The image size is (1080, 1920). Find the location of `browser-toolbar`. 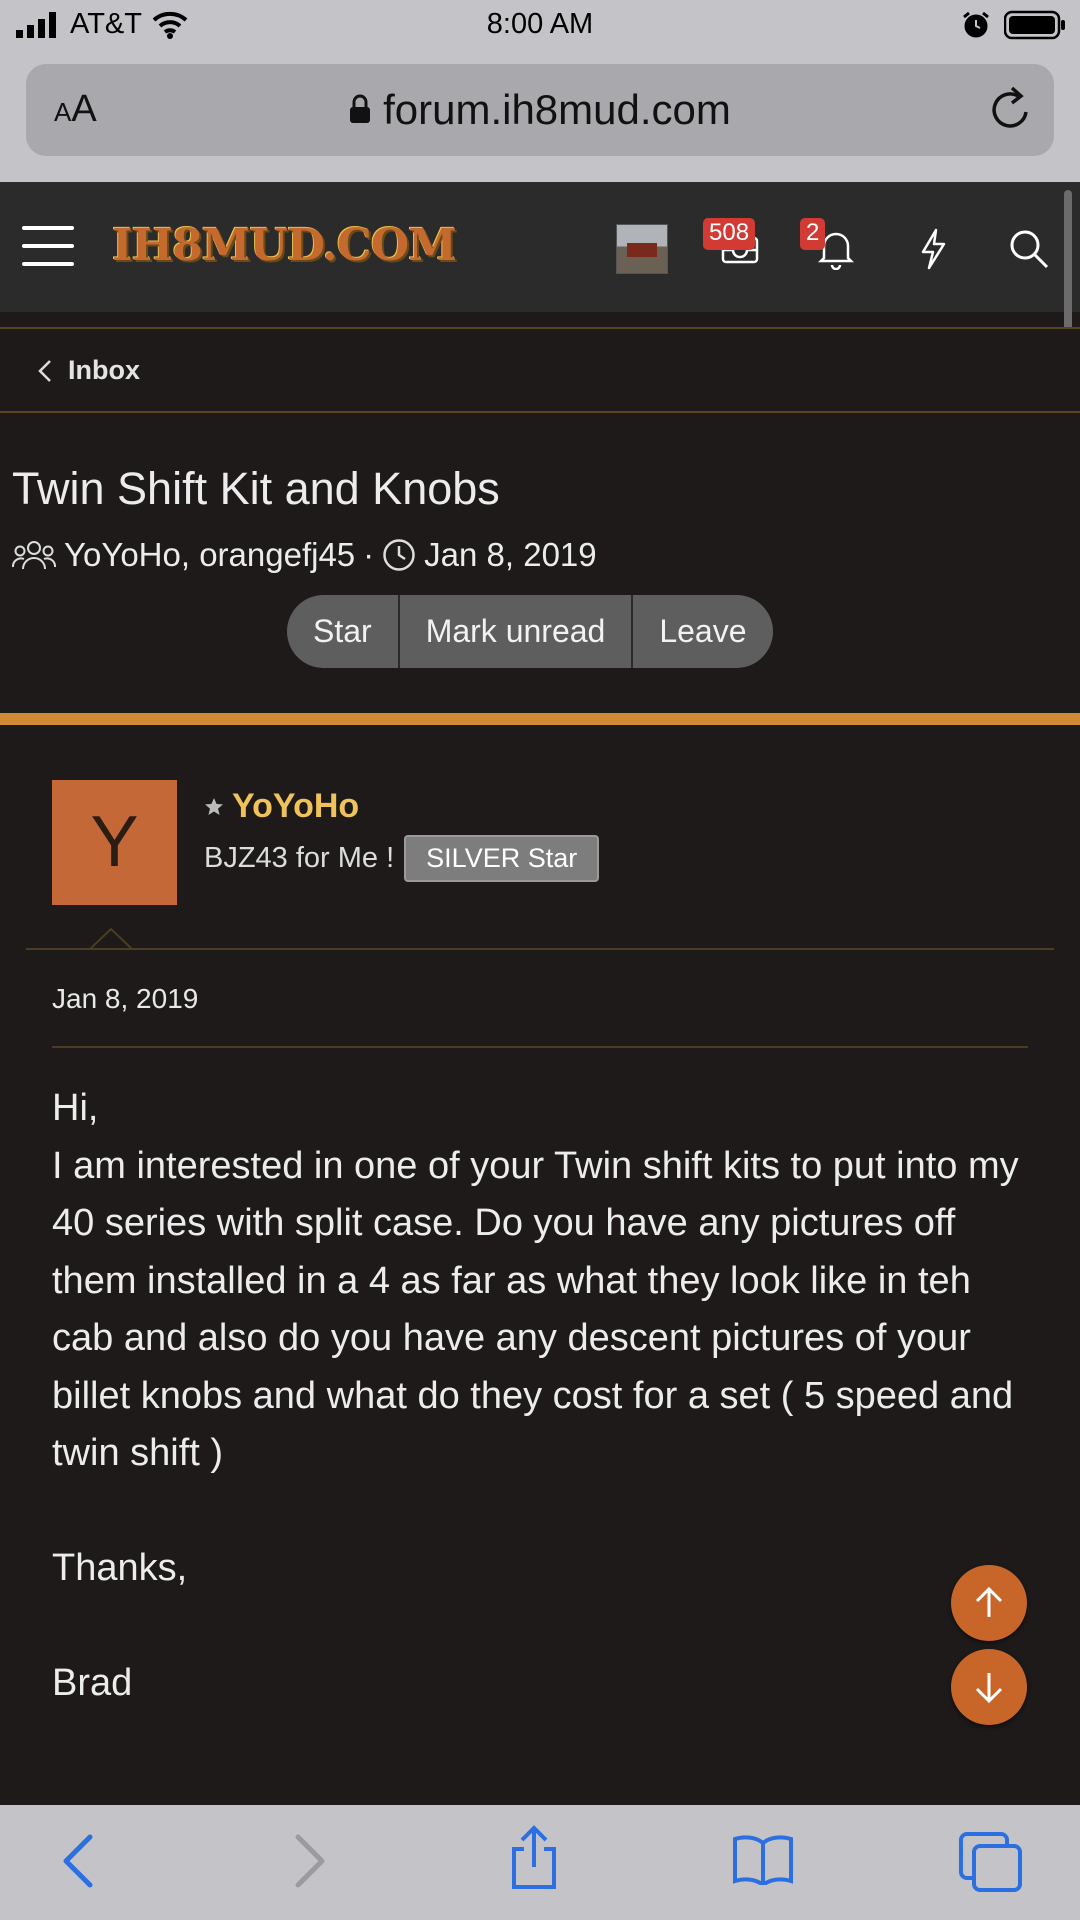

browser-toolbar is located at coordinates (540, 1862).